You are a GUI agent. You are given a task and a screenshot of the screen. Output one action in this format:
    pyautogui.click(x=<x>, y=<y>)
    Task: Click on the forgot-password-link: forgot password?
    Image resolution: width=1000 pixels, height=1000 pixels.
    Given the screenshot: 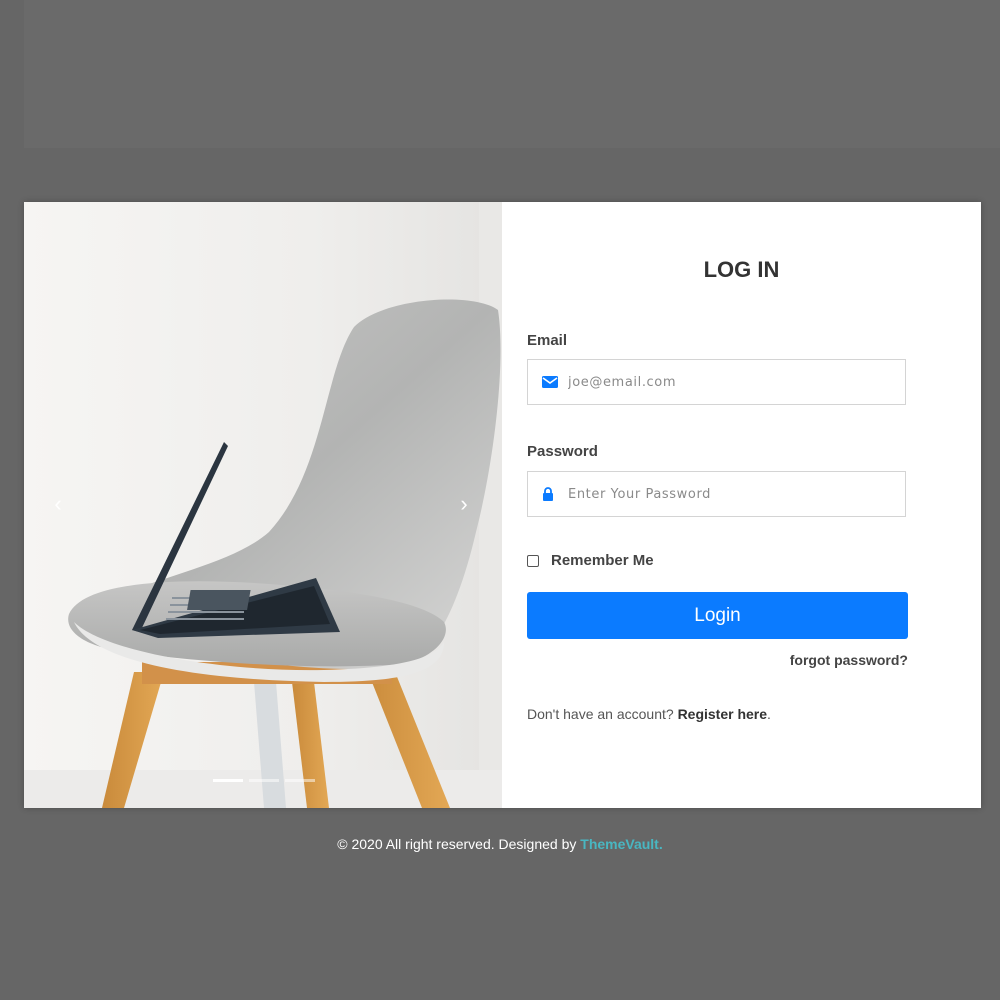 What is the action you would take?
    pyautogui.click(x=717, y=660)
    